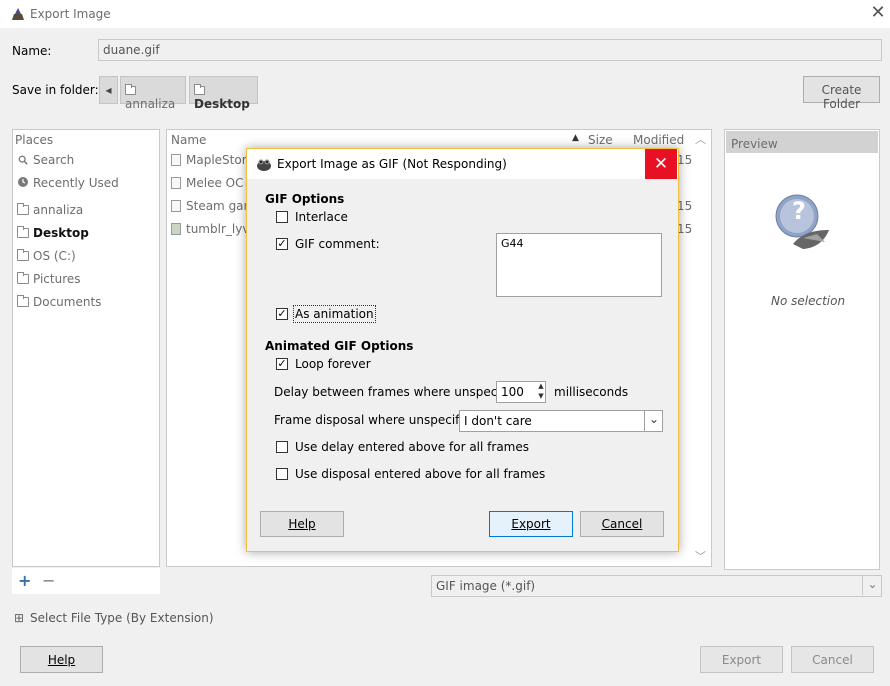  Describe the element at coordinates (754, 144) in the screenshot. I see `preview-header: Preview` at that location.